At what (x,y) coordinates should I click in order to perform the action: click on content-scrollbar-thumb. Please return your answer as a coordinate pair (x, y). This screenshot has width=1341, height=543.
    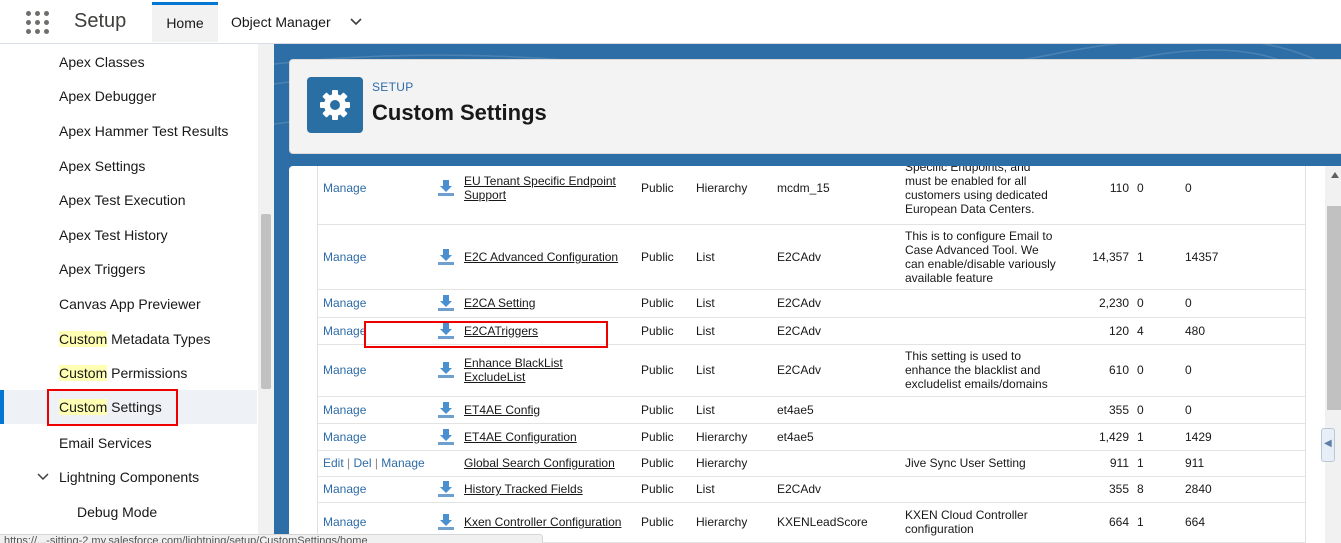
    Looking at the image, I should click on (1334, 308).